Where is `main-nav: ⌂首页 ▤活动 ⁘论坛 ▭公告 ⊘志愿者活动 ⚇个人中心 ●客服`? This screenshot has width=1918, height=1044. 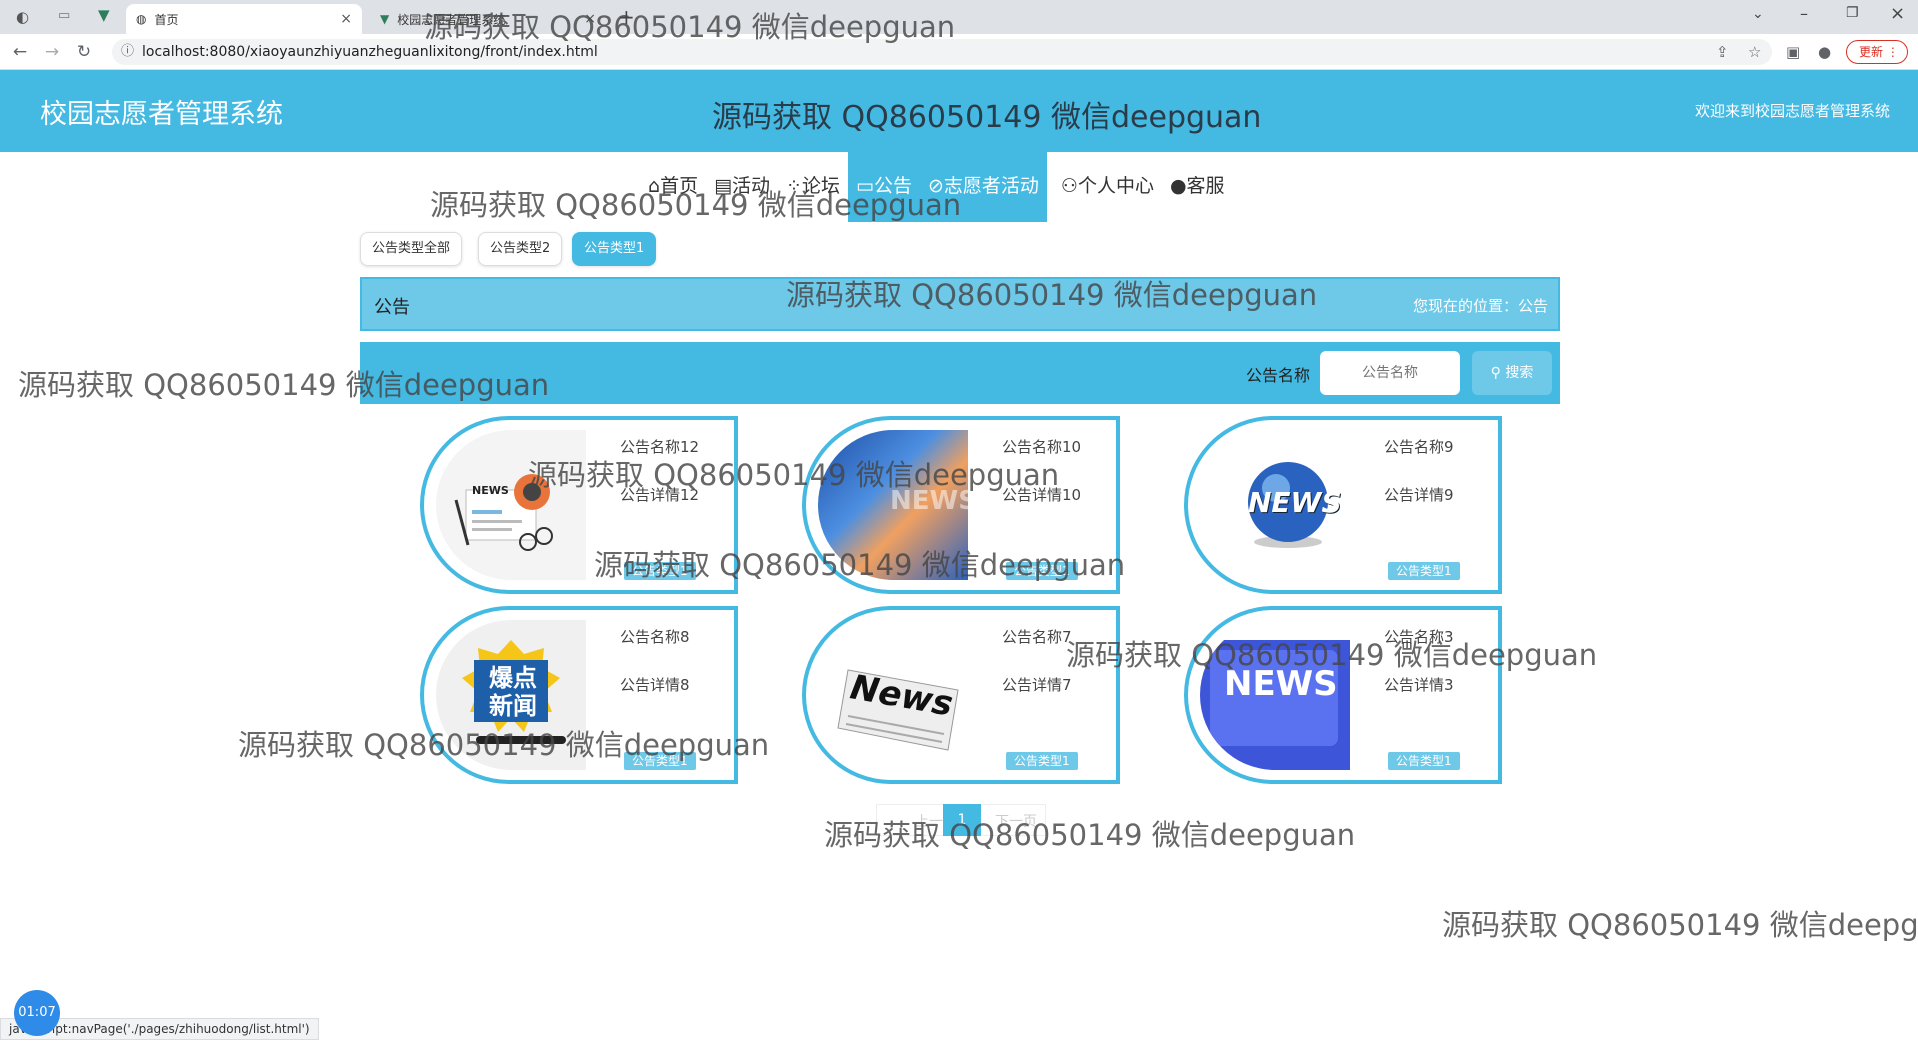
main-nav: ⌂首页 ▤活动 ⁘论坛 ▭公告 ⊘志愿者活动 ⚇个人中心 ●客服 is located at coordinates (936, 186).